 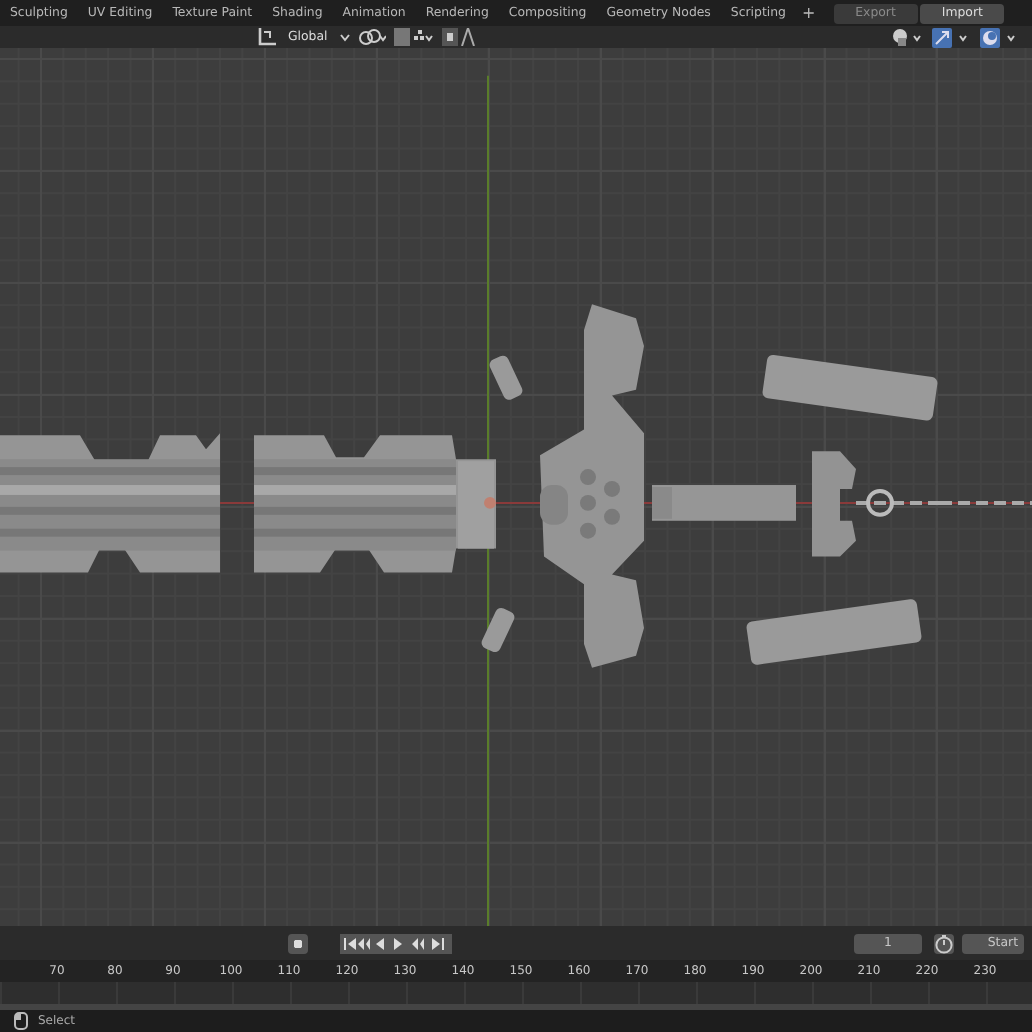 What do you see at coordinates (298, 943) in the screenshot?
I see `record-button` at bounding box center [298, 943].